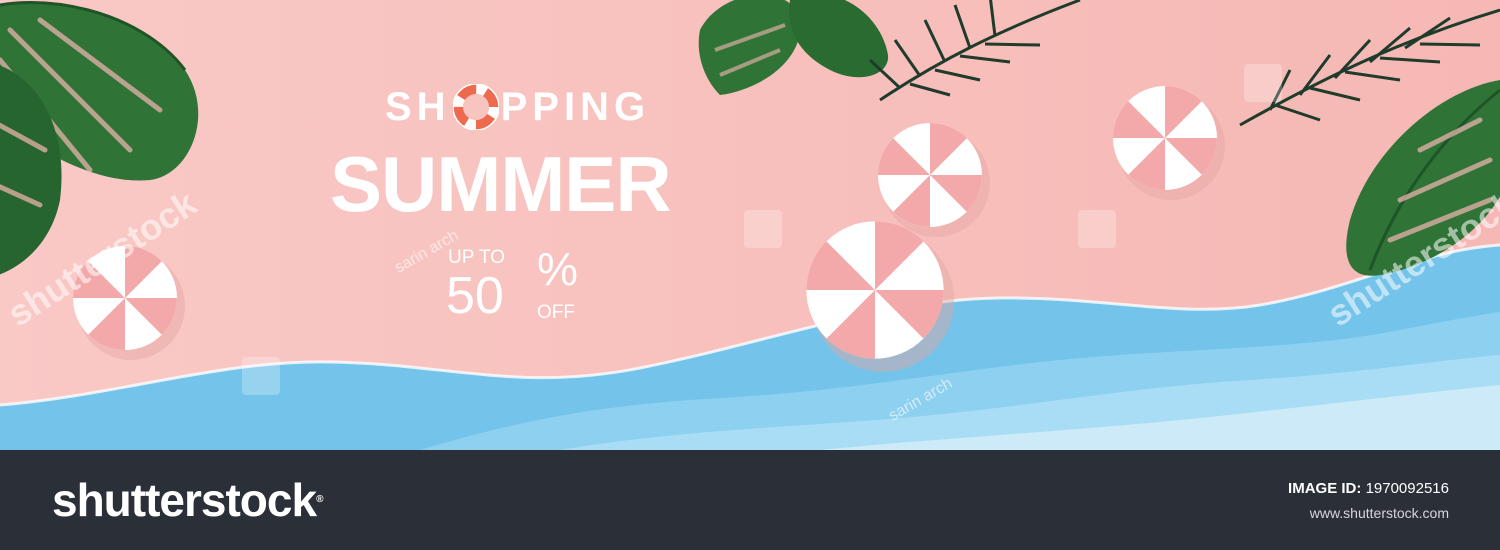 The width and height of the screenshot is (1500, 550). What do you see at coordinates (477, 257) in the screenshot?
I see `upto-label: UP TO` at bounding box center [477, 257].